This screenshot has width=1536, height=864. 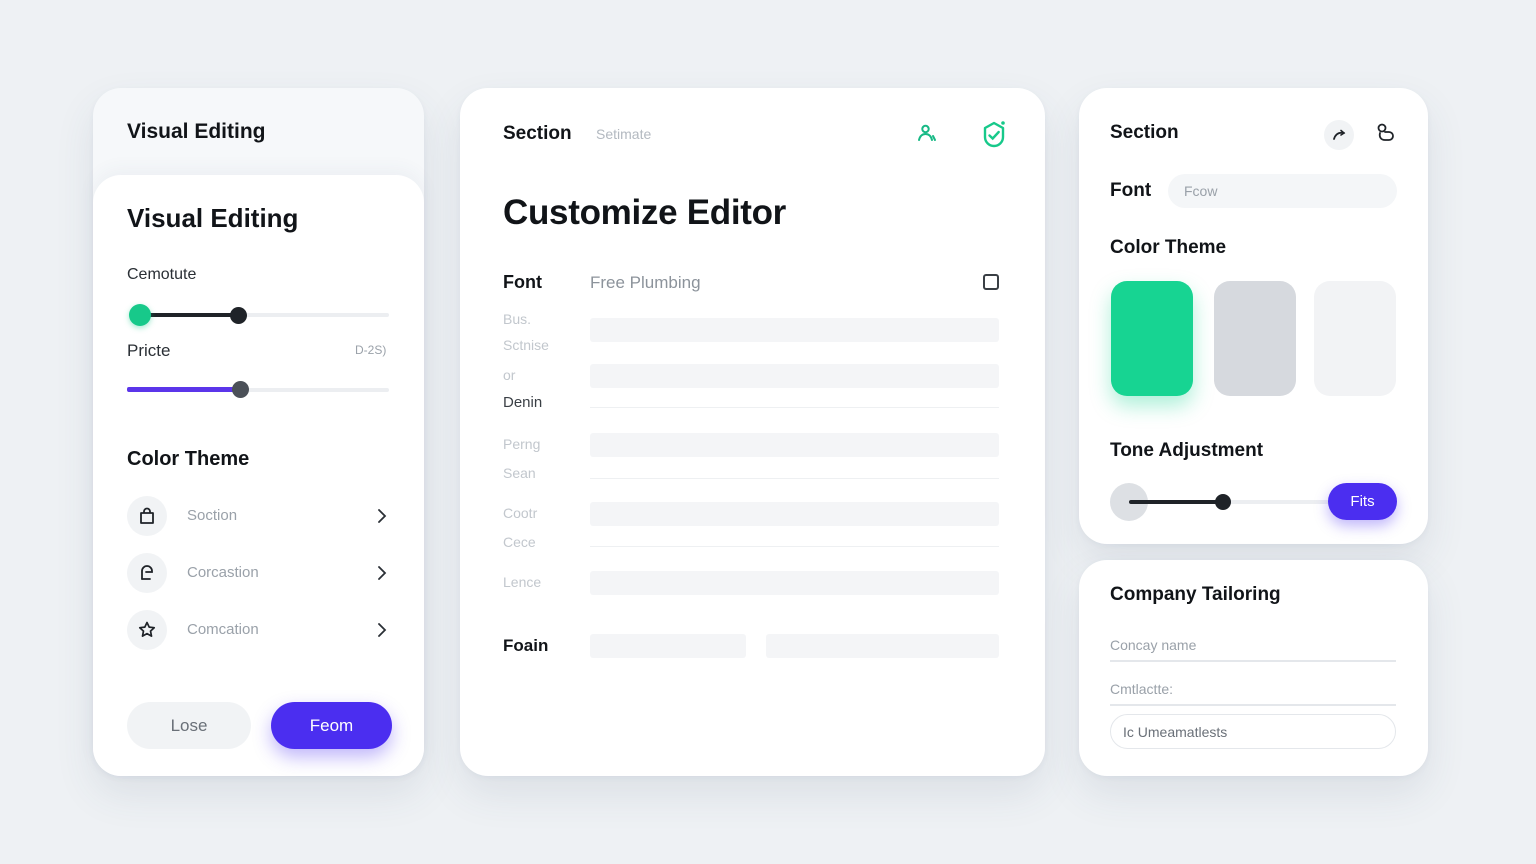 I want to click on lose-button: Lose, so click(x=189, y=725).